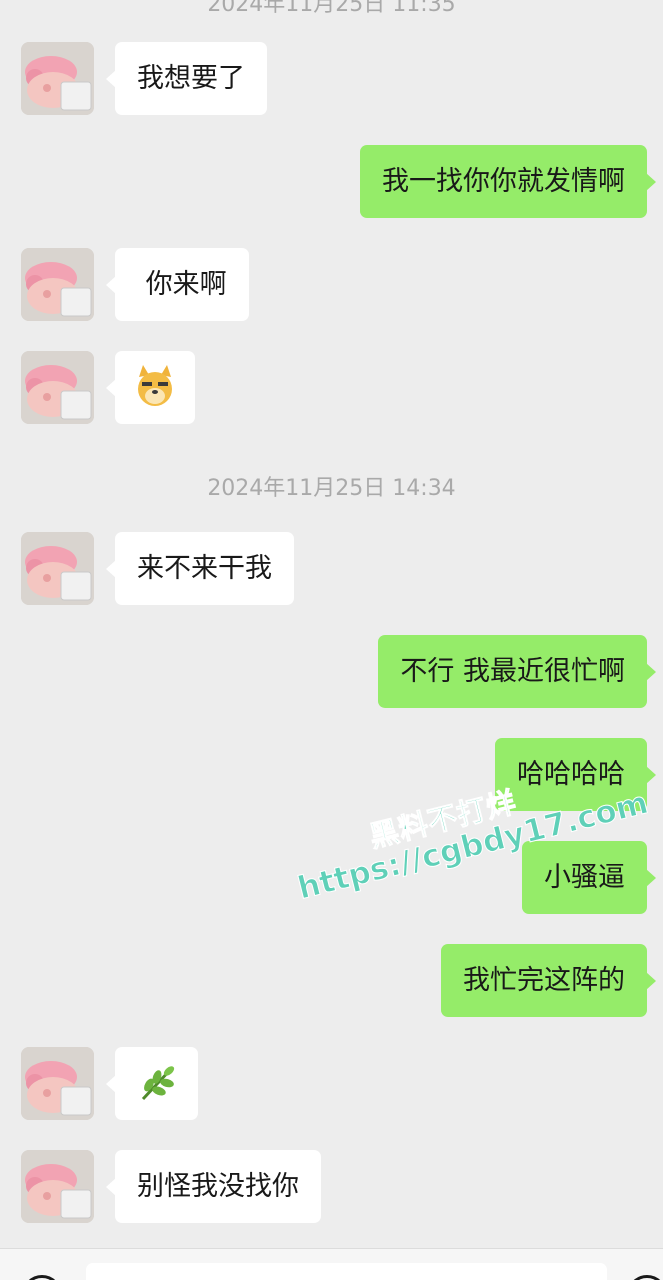  I want to click on doge-emoji-icon, so click(155, 385).